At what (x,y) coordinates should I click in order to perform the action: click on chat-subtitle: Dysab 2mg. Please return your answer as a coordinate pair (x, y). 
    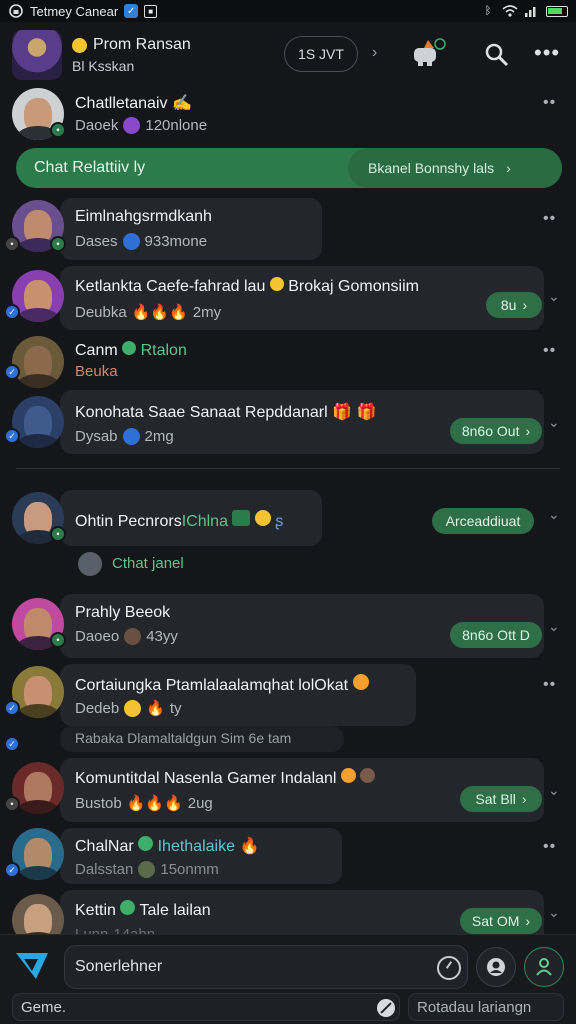
    Looking at the image, I should click on (124, 436).